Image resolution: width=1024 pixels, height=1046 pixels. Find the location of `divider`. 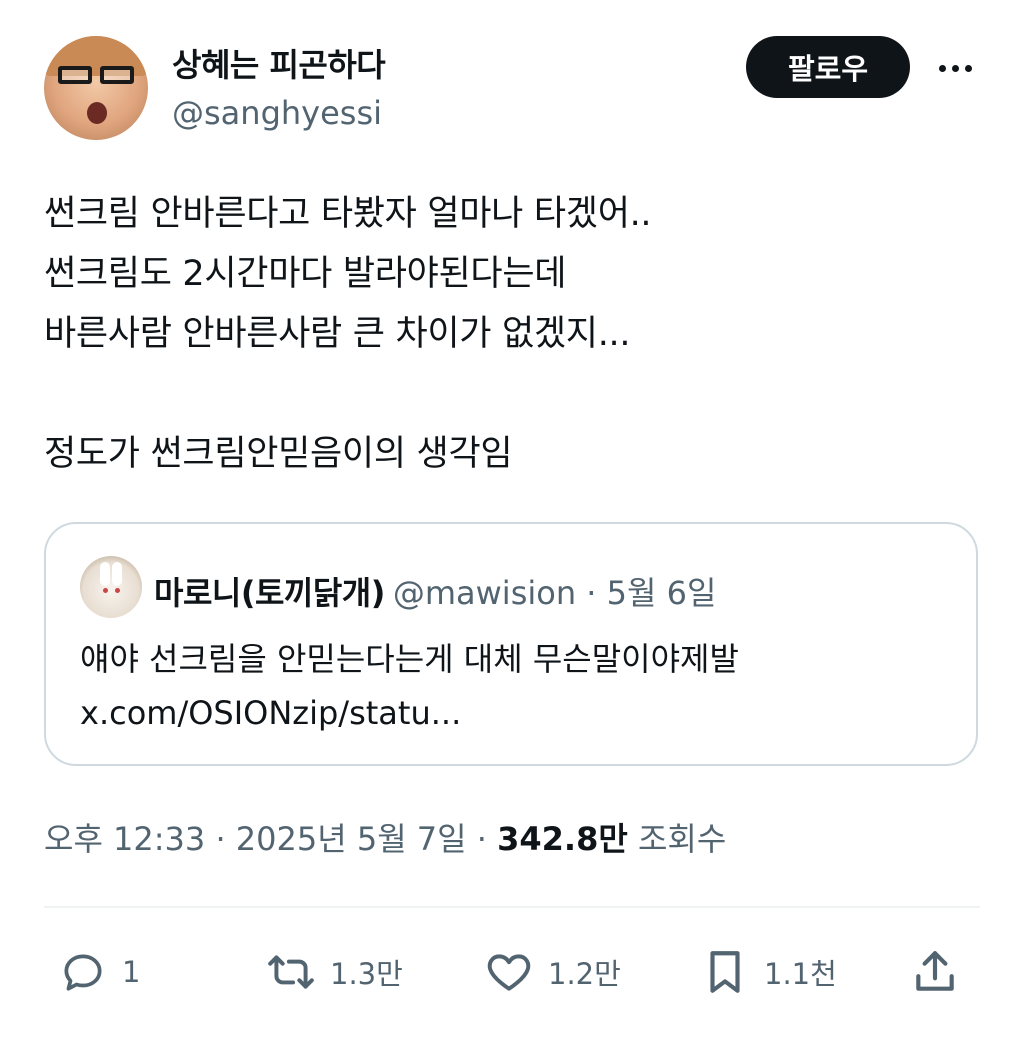

divider is located at coordinates (512, 907).